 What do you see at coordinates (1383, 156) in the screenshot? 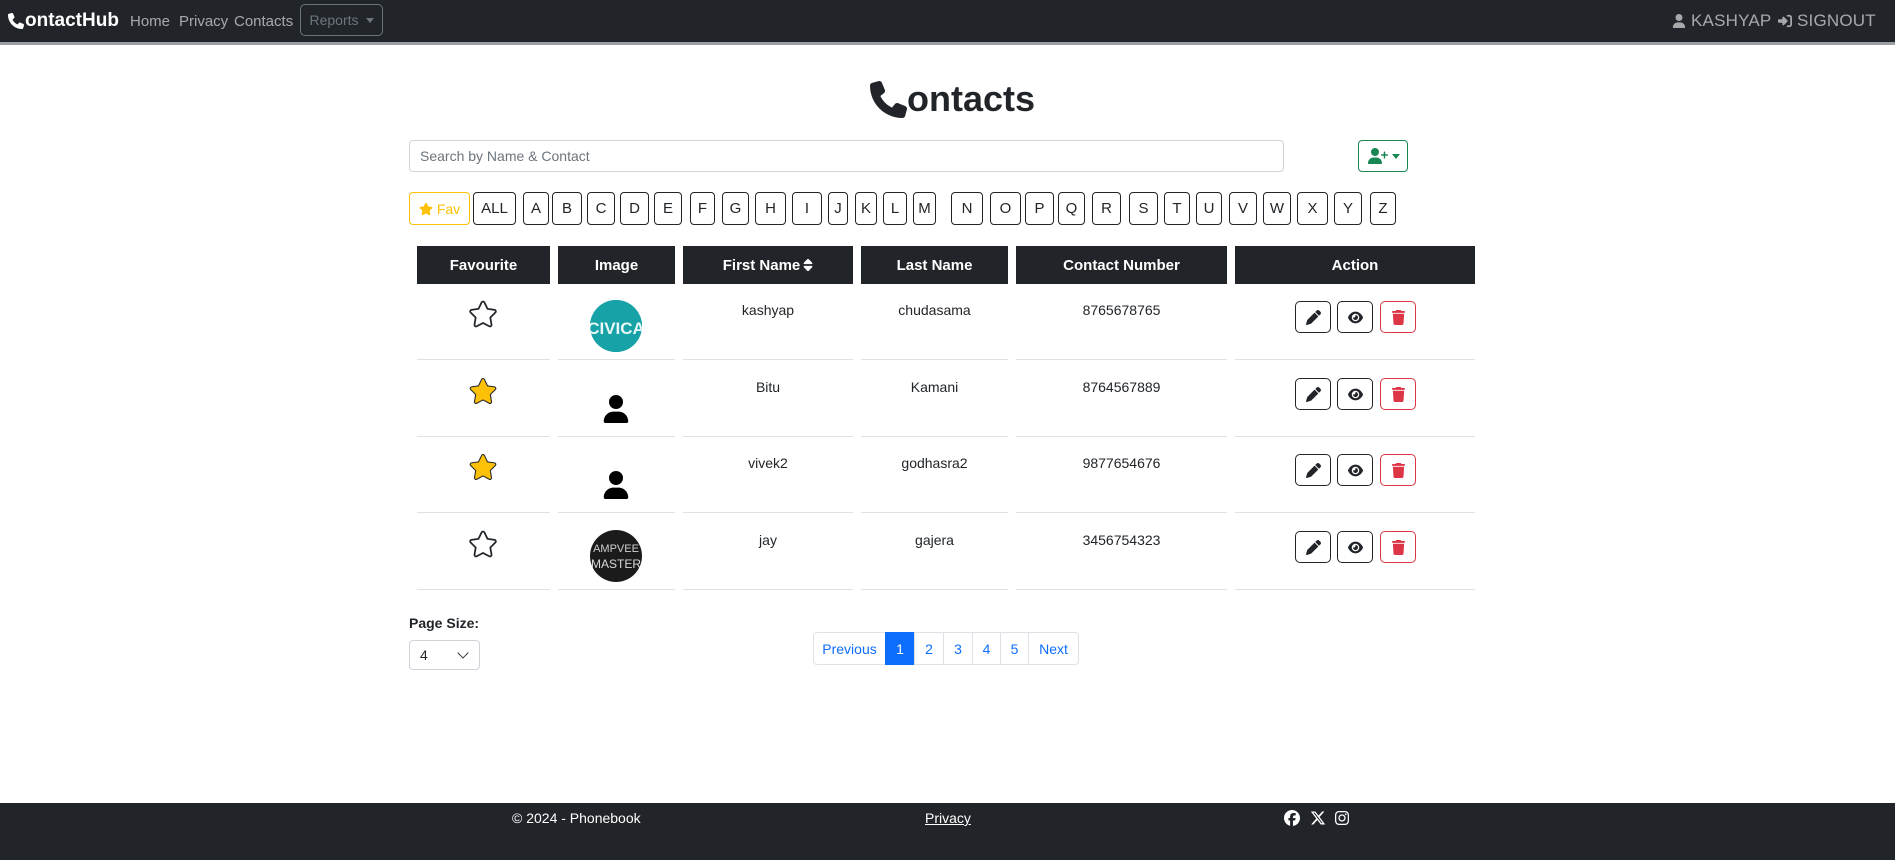
I see `add-contact-button` at bounding box center [1383, 156].